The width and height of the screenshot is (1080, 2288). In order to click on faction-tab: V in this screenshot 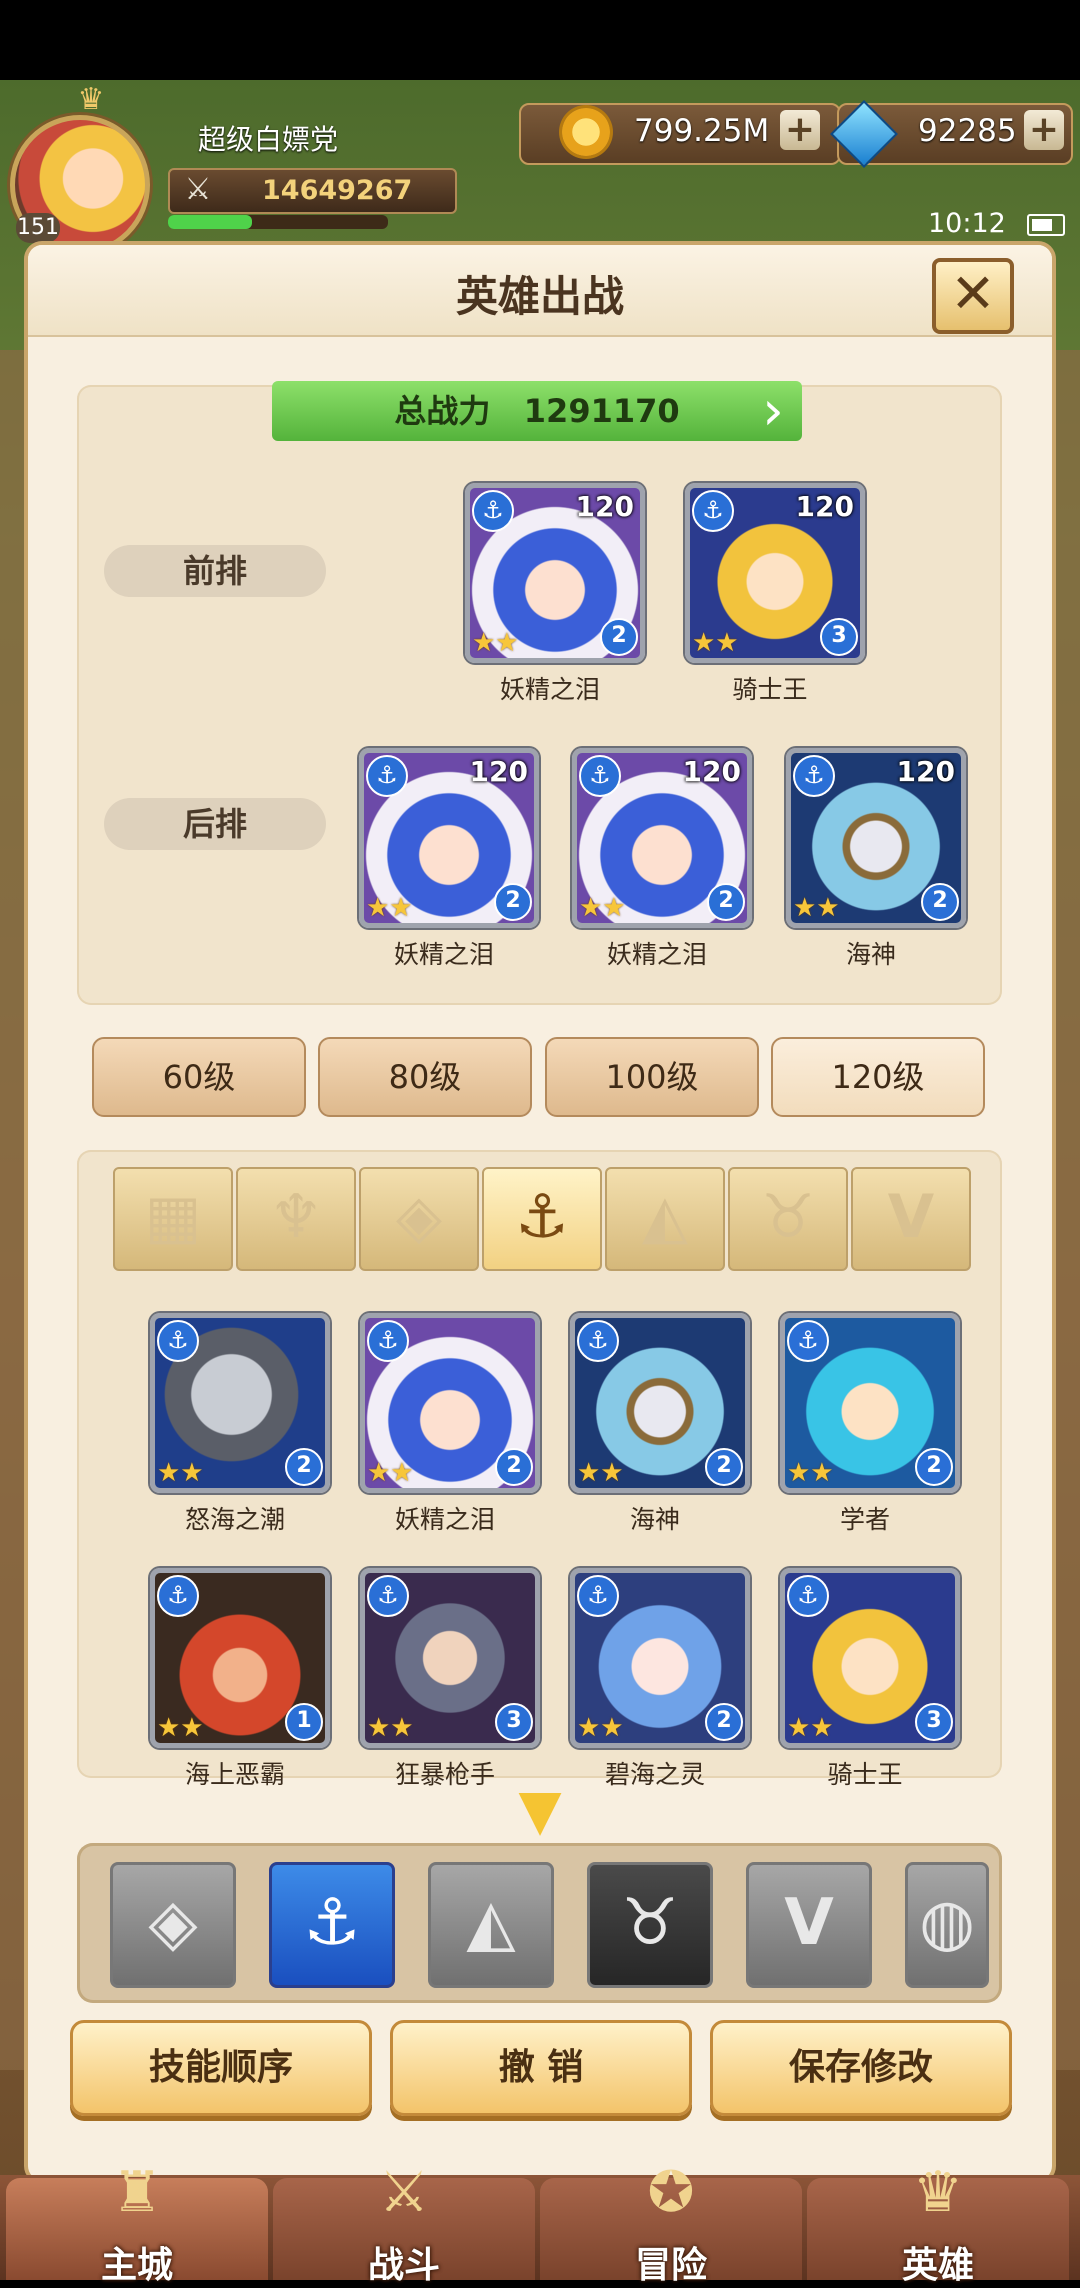, I will do `click(911, 1219)`.